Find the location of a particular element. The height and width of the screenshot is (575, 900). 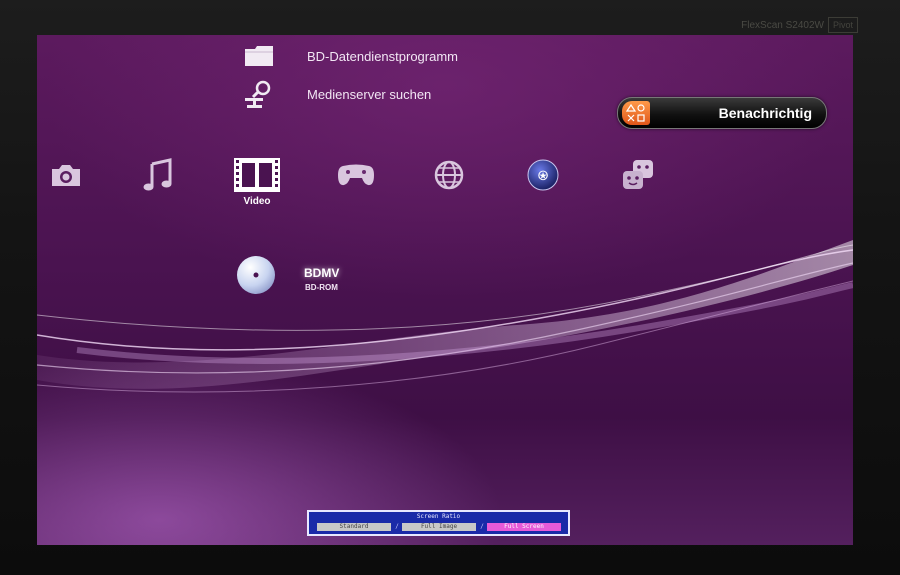

globe-icon is located at coordinates (449, 175).